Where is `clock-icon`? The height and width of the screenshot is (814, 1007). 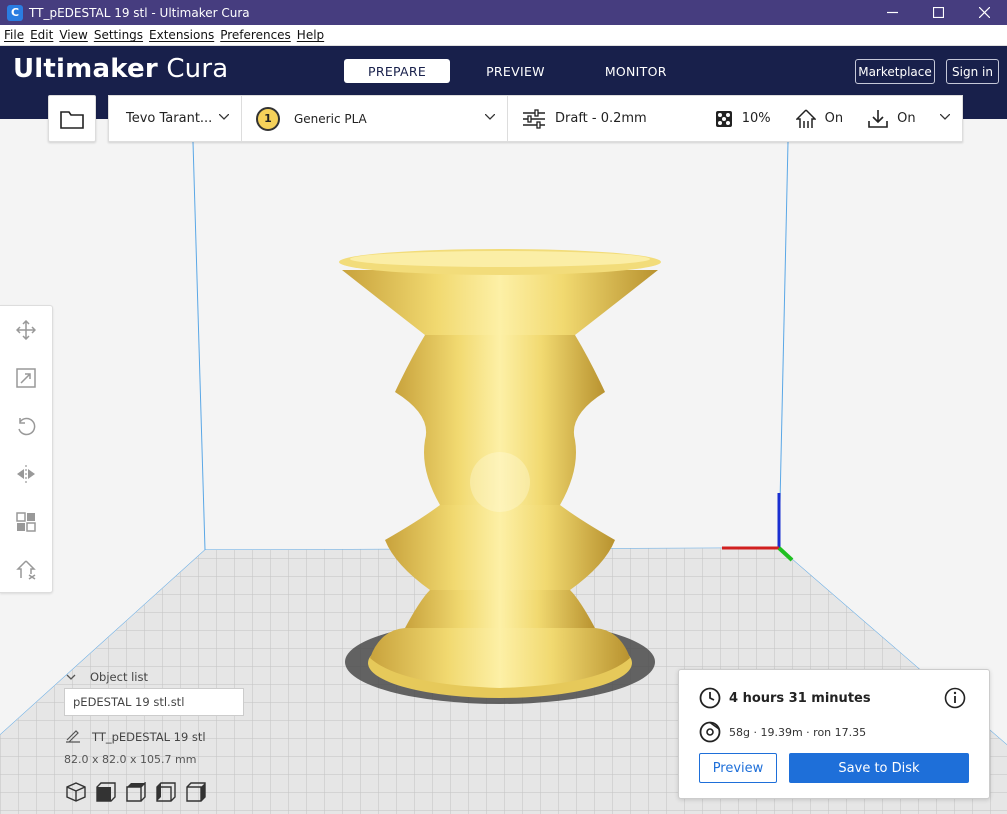 clock-icon is located at coordinates (710, 698).